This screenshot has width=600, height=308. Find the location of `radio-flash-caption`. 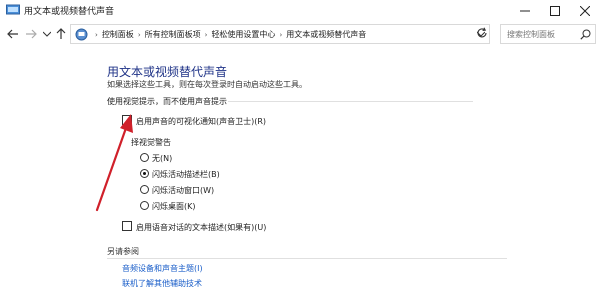

radio-flash-caption is located at coordinates (144, 173).